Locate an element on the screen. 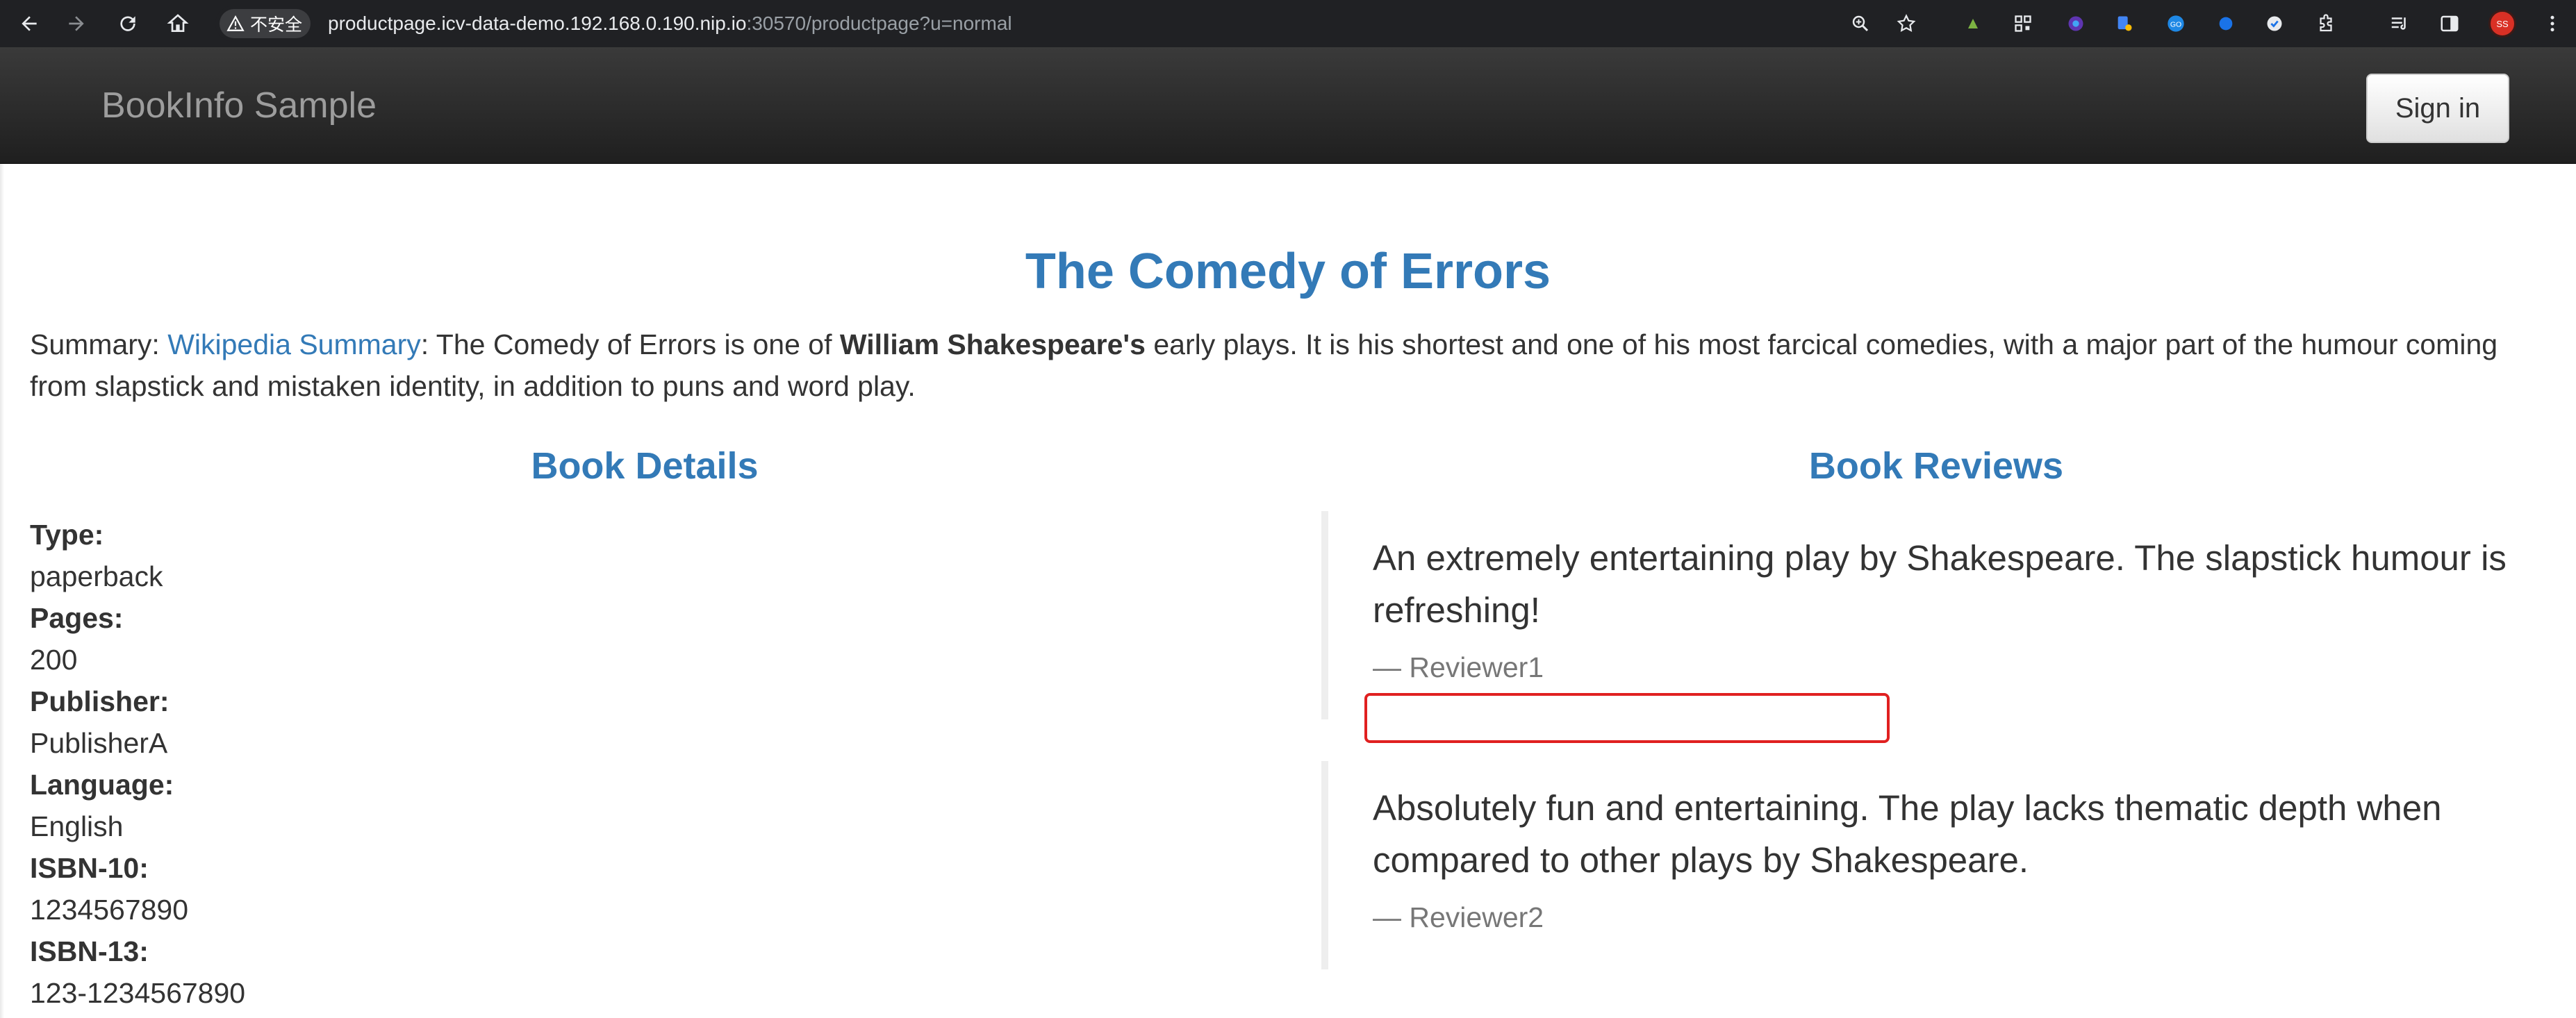 This screenshot has width=2576, height=1018. summary-text-1: : The Comedy of Errors is one of is located at coordinates (630, 344).